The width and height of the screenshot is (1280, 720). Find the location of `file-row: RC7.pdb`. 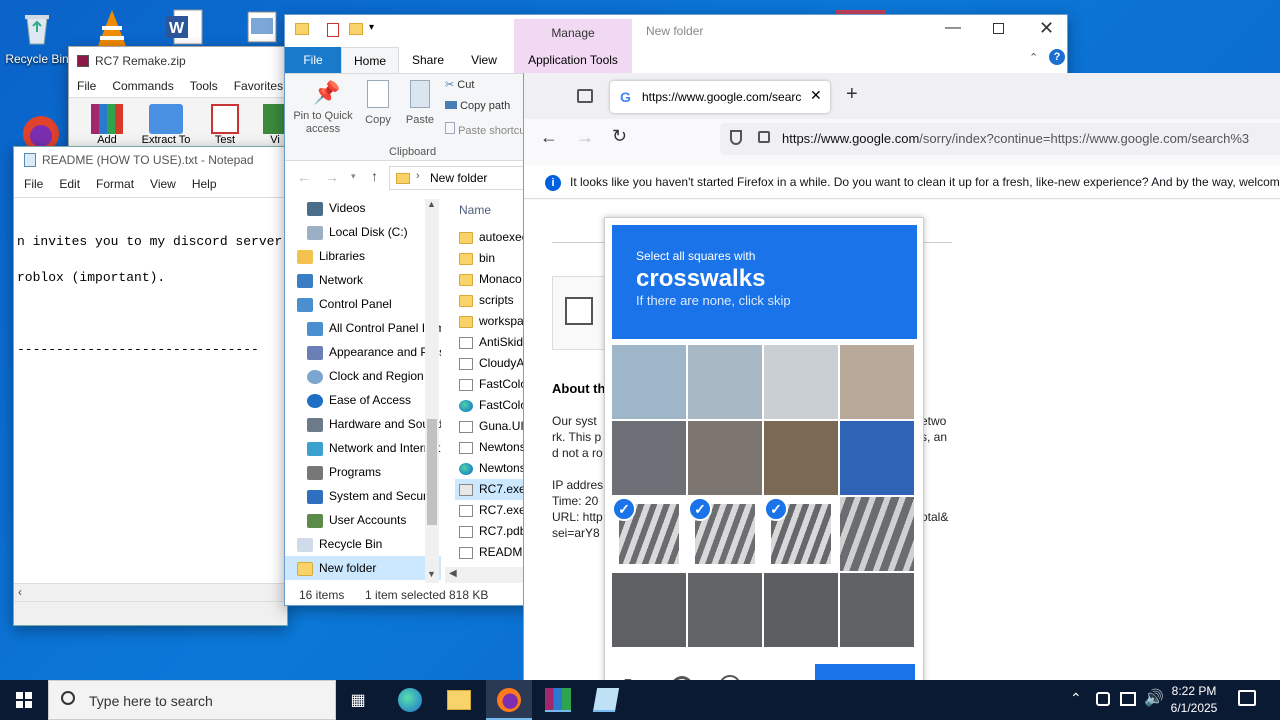

file-row: RC7.pdb is located at coordinates (492, 531).